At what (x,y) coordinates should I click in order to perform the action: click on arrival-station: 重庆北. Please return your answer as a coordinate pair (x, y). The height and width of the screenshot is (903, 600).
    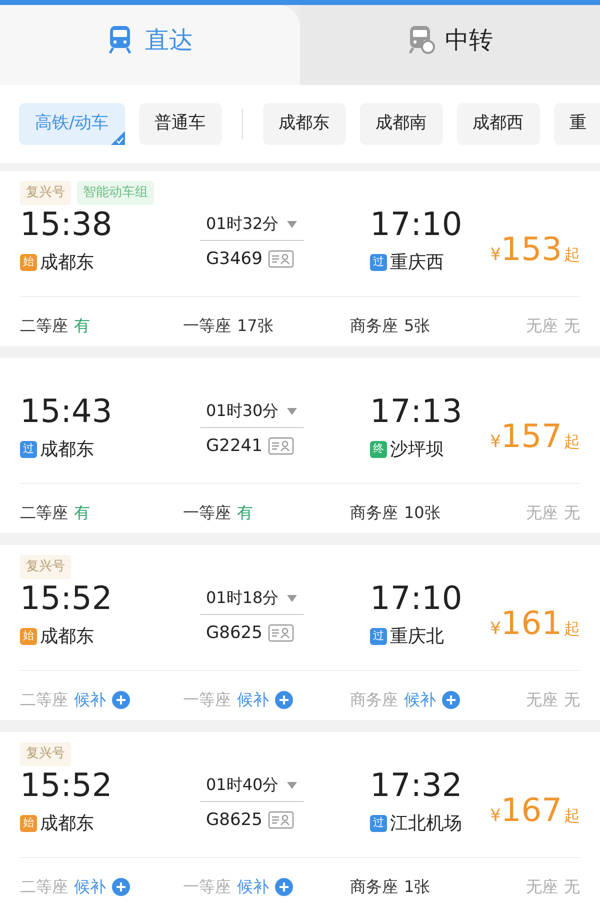
    Looking at the image, I should click on (417, 636).